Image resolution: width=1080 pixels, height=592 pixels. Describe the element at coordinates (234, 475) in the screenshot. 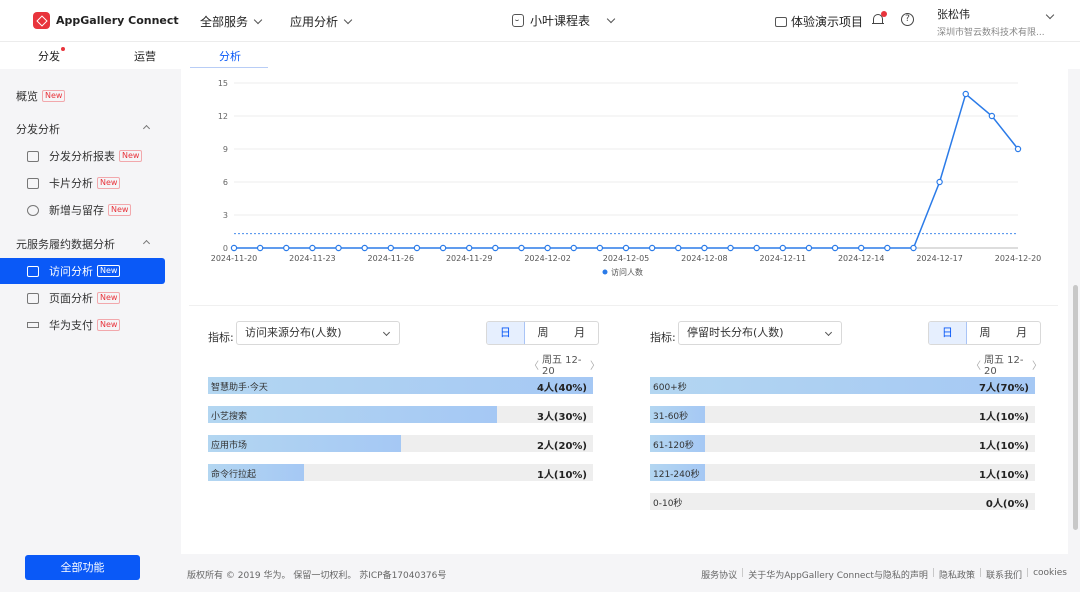

I see `bar-label: 命令行拉起` at that location.